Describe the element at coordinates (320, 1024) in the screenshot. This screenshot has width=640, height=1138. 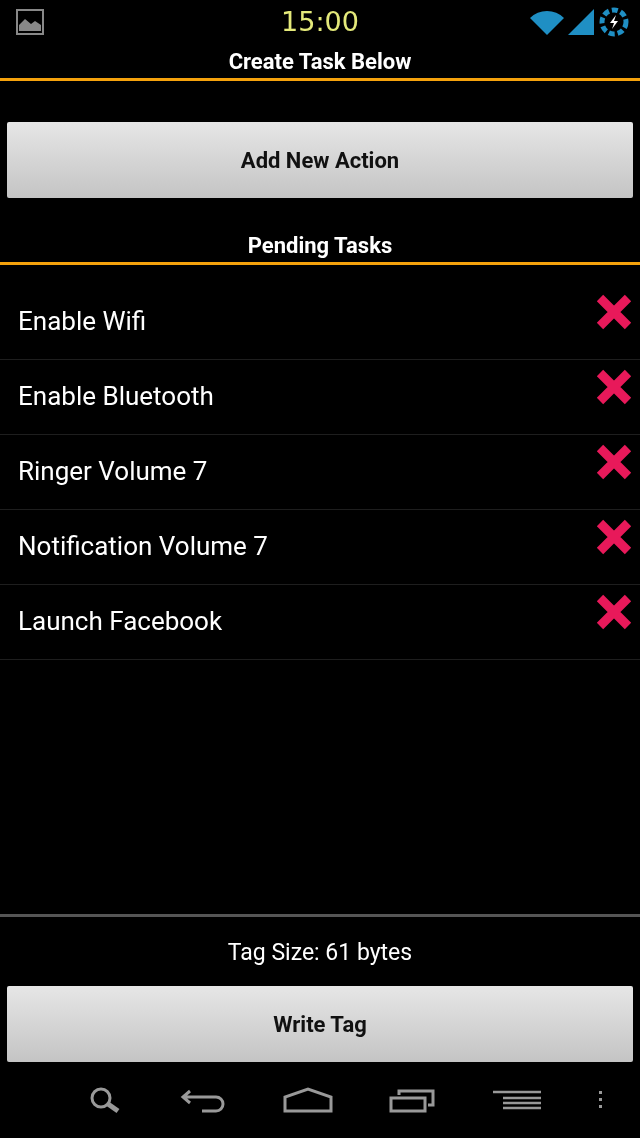
I see `write-tag-button: Write Tag` at that location.